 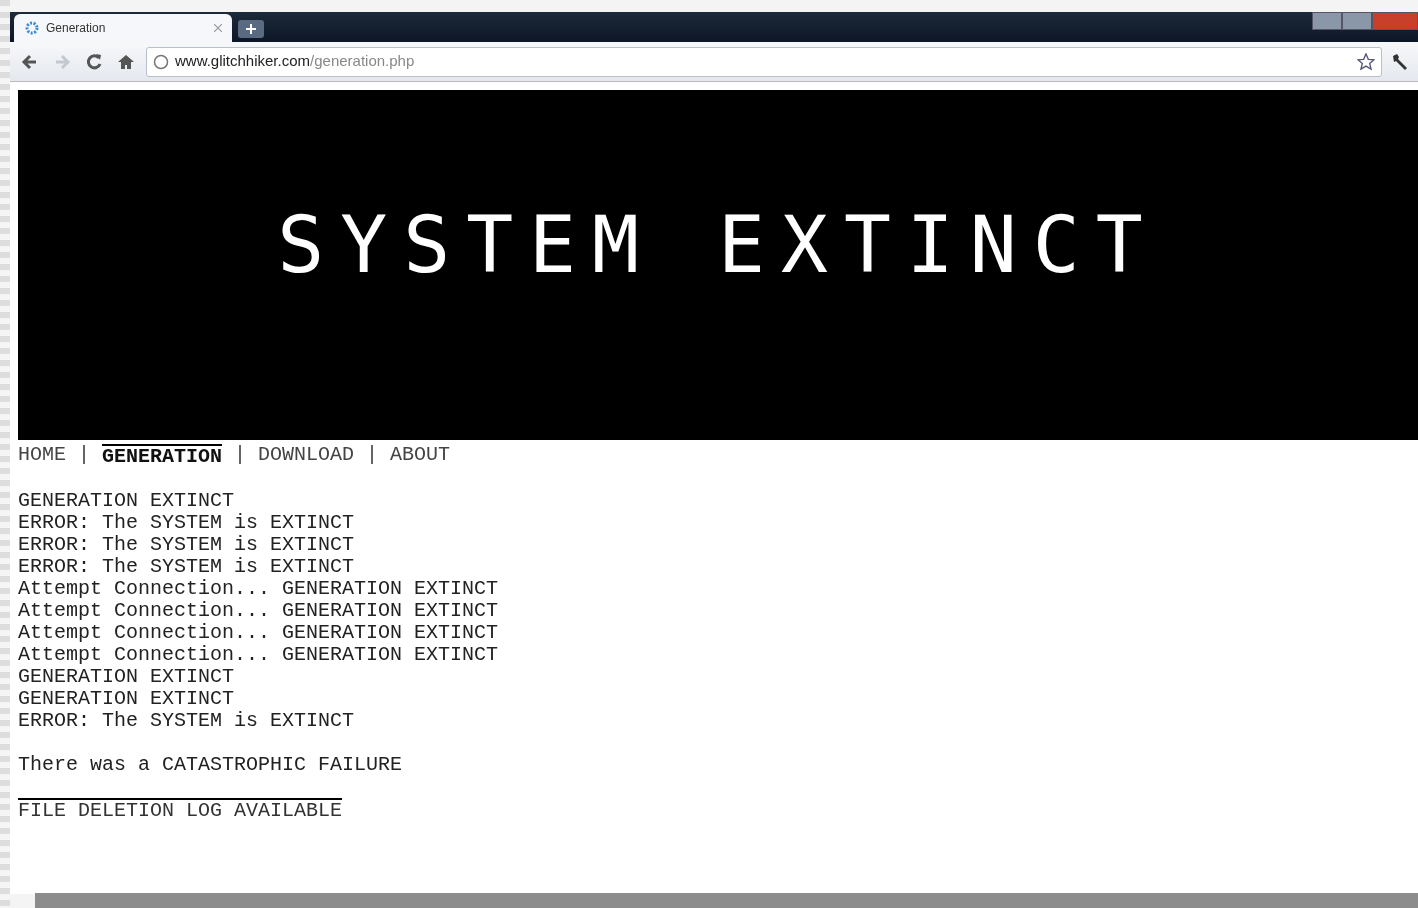 I want to click on maximize-button, so click(x=1357, y=21).